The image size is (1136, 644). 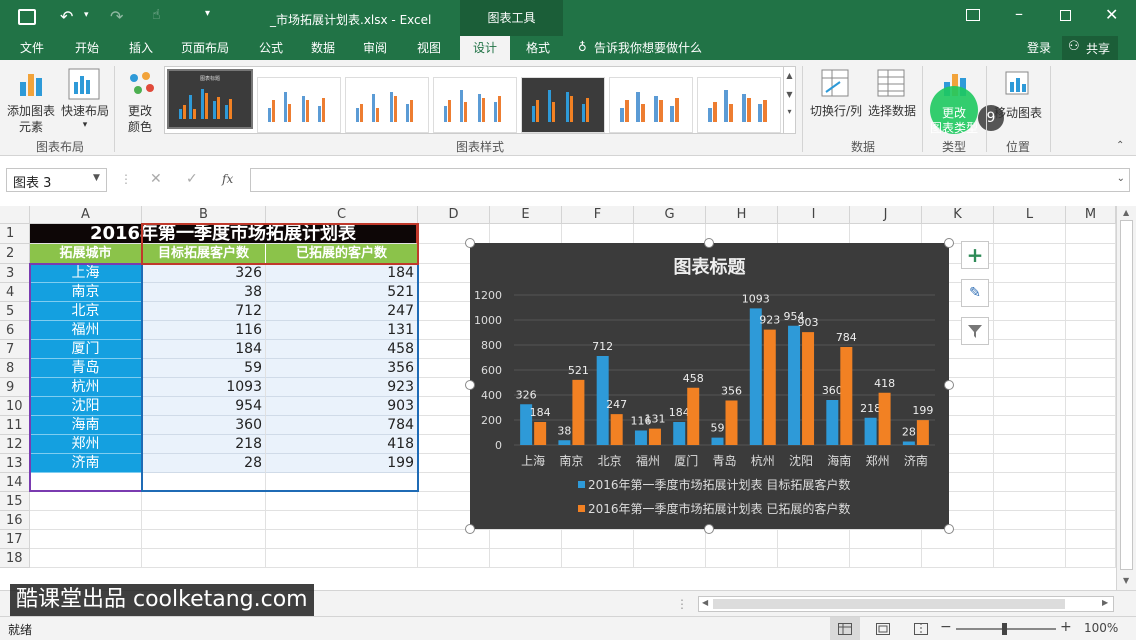 I want to click on row-header-9: 9, so click(x=15, y=387).